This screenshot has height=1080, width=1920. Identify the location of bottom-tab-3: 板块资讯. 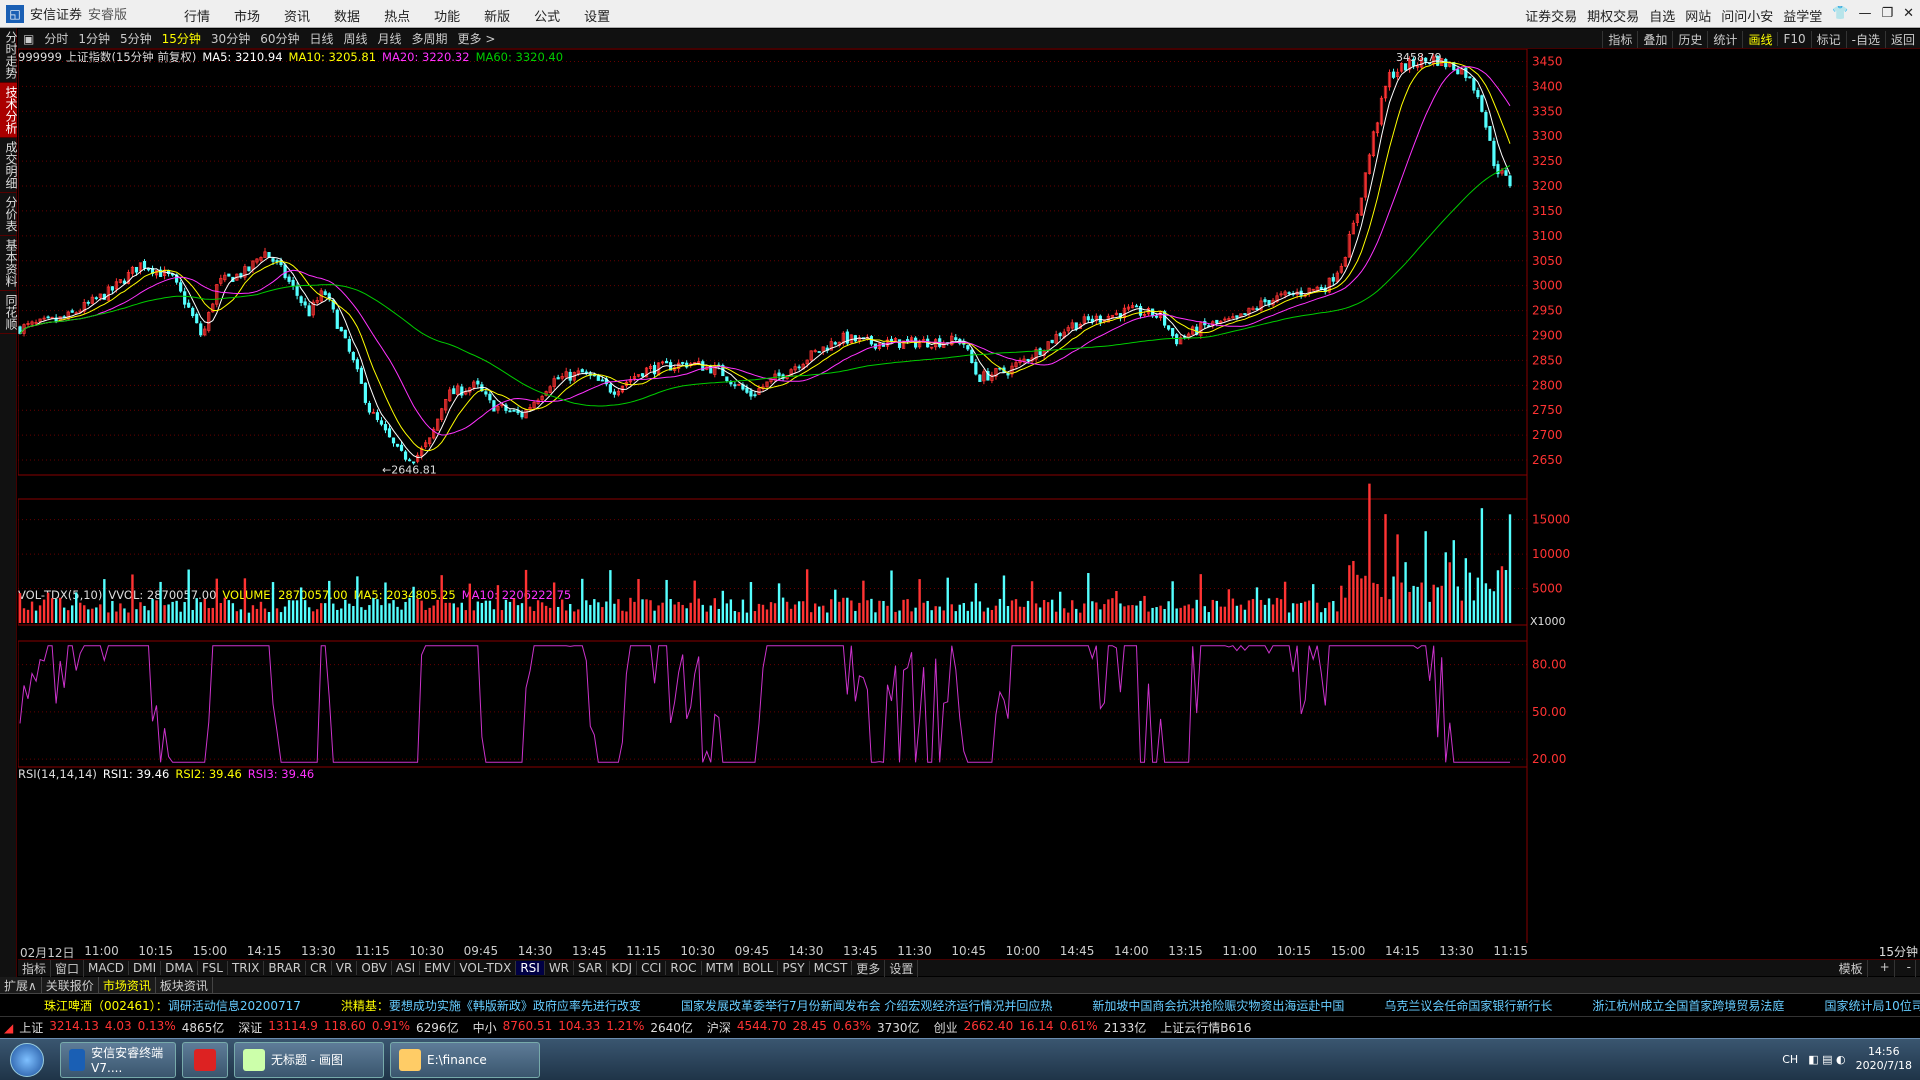
(184, 985).